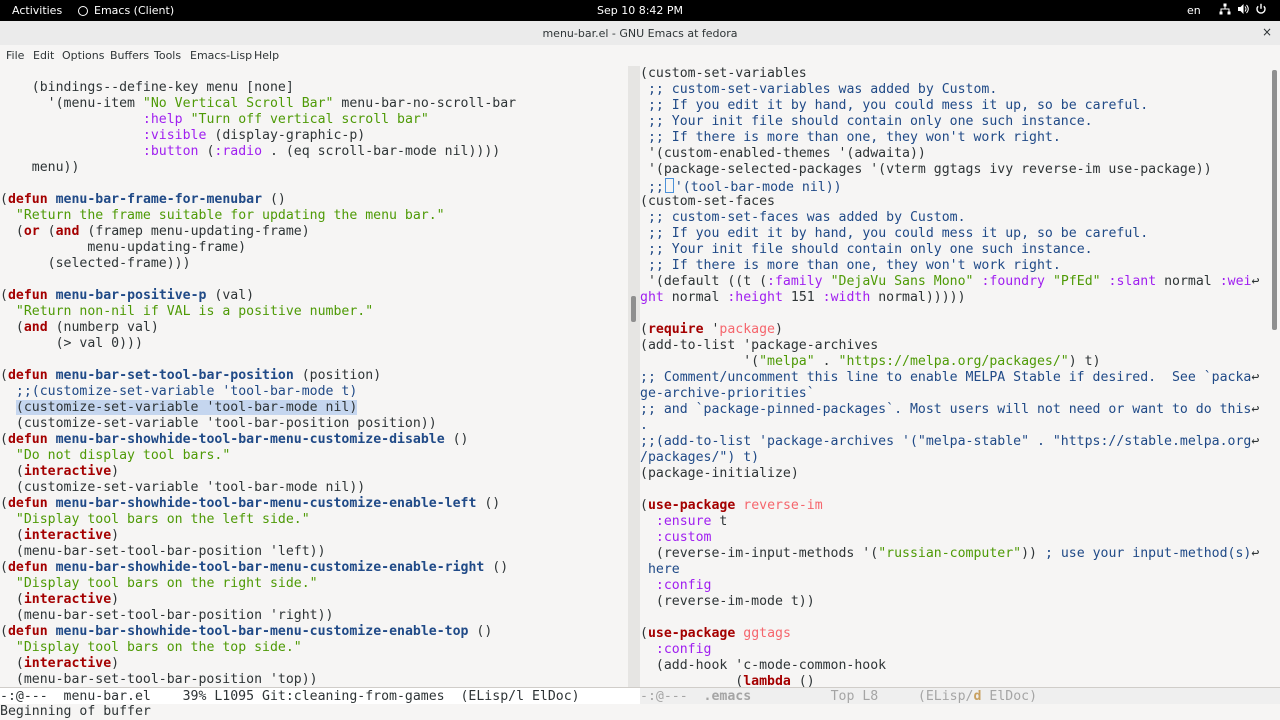 This screenshot has height=720, width=1280. I want to click on menu-help: Help, so click(266, 55).